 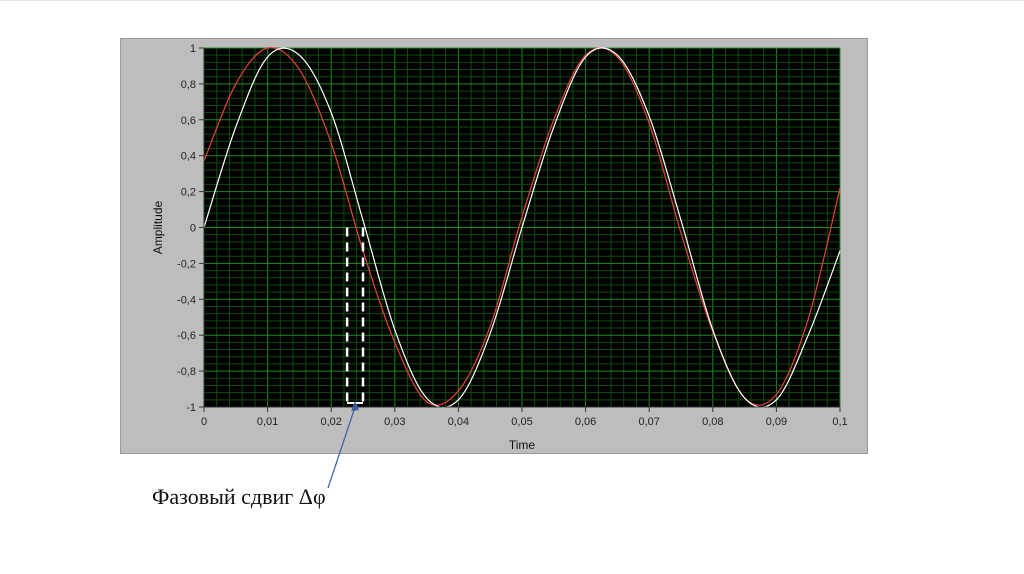 What do you see at coordinates (458, 422) in the screenshot?
I see `x-tick-label: 0,04` at bounding box center [458, 422].